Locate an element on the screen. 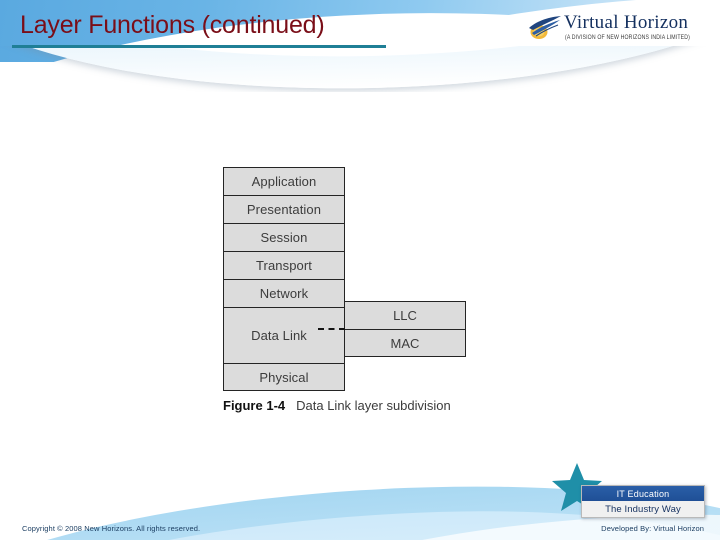  figure-caption: Figure 1-4 Data Link layer subdivision is located at coordinates (337, 405).